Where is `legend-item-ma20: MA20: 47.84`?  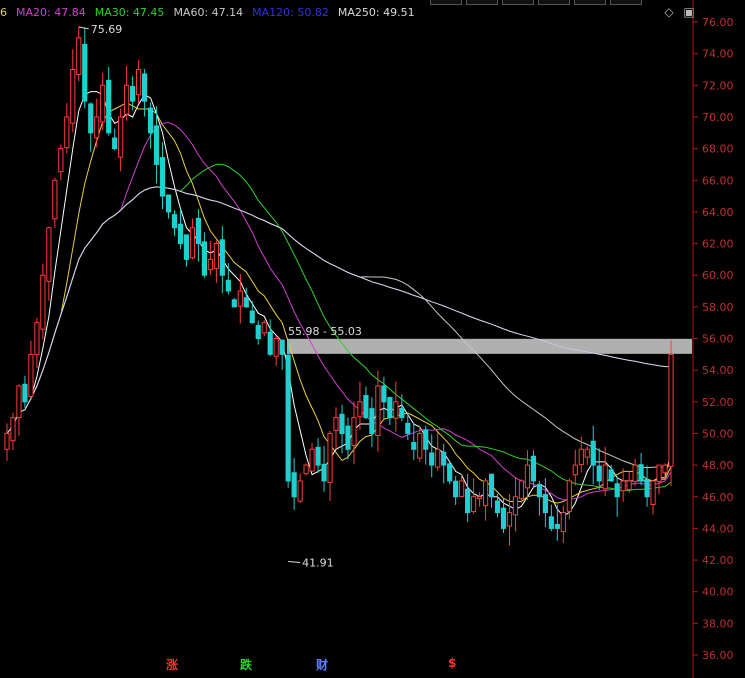 legend-item-ma20: MA20: 47.84 is located at coordinates (51, 12).